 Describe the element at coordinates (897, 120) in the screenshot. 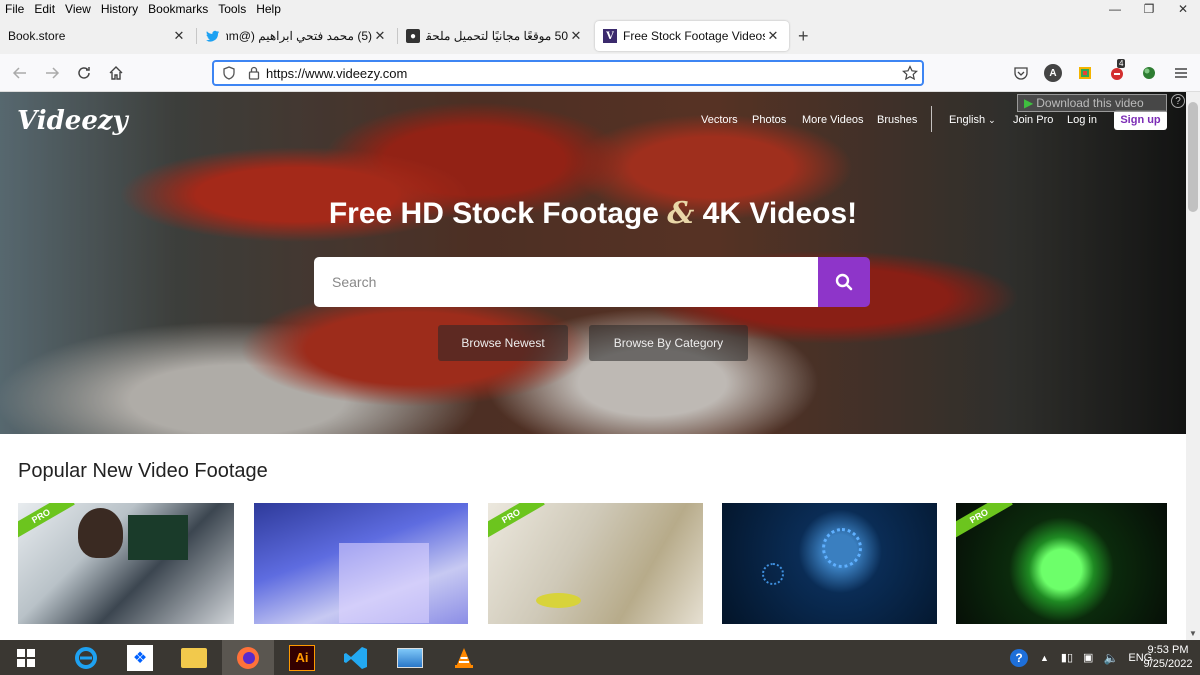

I see `nav-brushes: Brushes` at that location.